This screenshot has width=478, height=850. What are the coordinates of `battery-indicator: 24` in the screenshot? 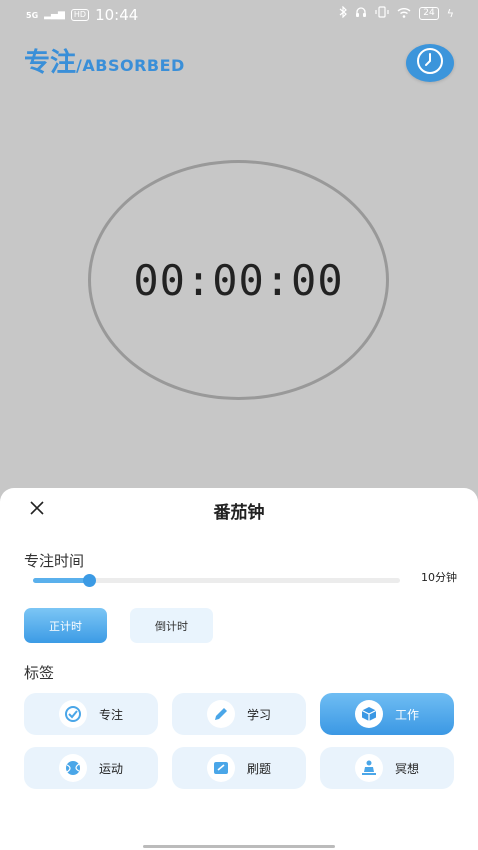 It's located at (429, 13).